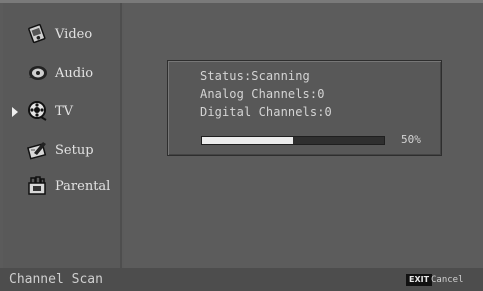 The width and height of the screenshot is (483, 291). Describe the element at coordinates (411, 139) in the screenshot. I see `scan-progress-percent: 50%` at that location.